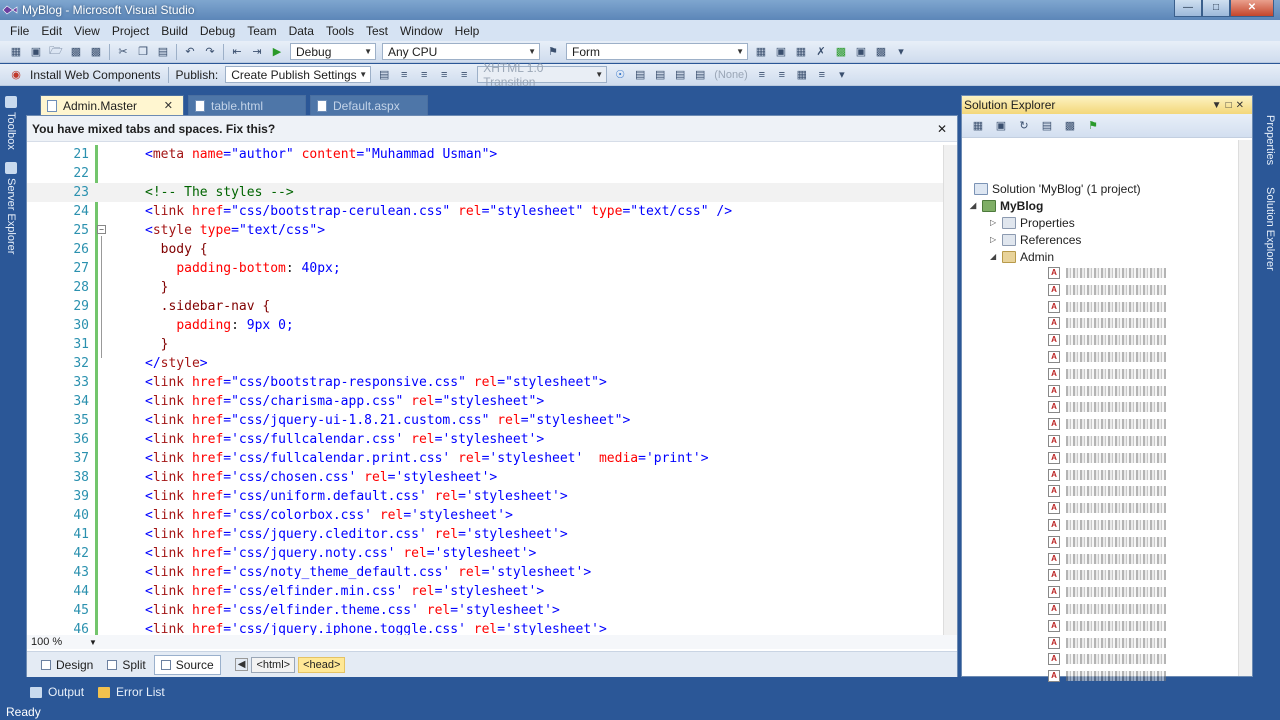  What do you see at coordinates (131, 692) in the screenshot?
I see `error-list-tab: Error List` at bounding box center [131, 692].